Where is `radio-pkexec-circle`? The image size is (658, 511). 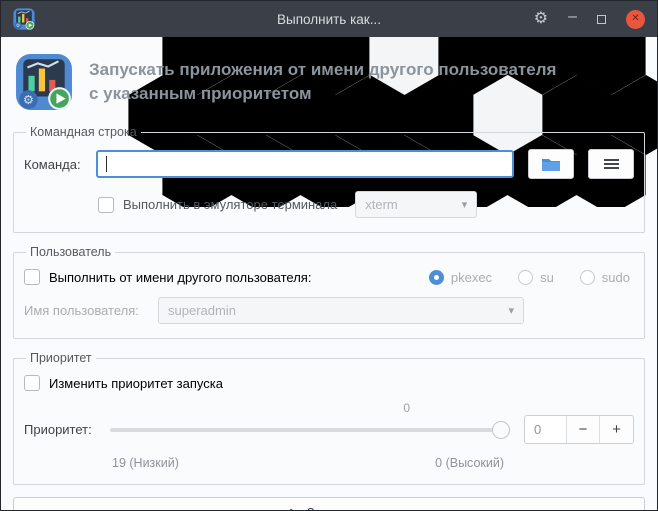 radio-pkexec-circle is located at coordinates (436, 277).